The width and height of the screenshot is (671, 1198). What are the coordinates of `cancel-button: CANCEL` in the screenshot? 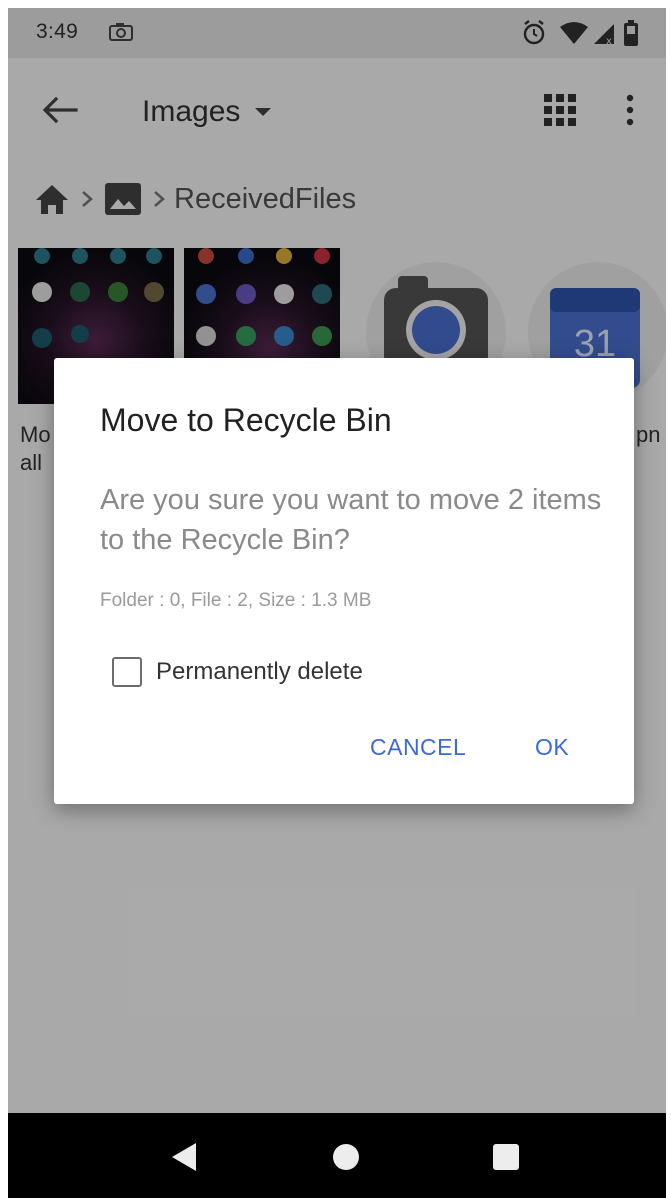 It's located at (418, 747).